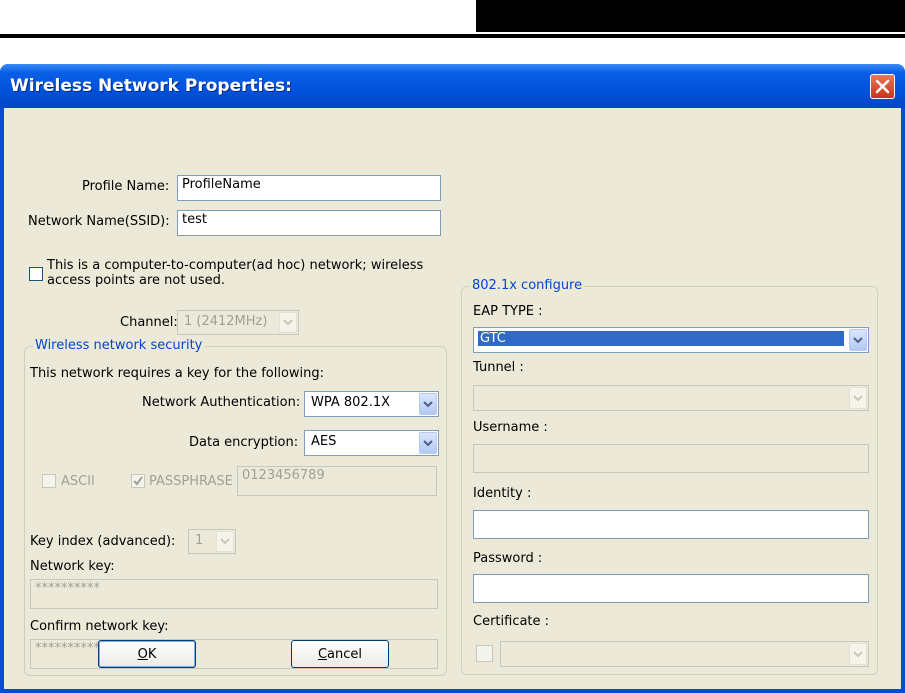 This screenshot has height=693, width=905. I want to click on ok-mnemonic: O, so click(142, 654).